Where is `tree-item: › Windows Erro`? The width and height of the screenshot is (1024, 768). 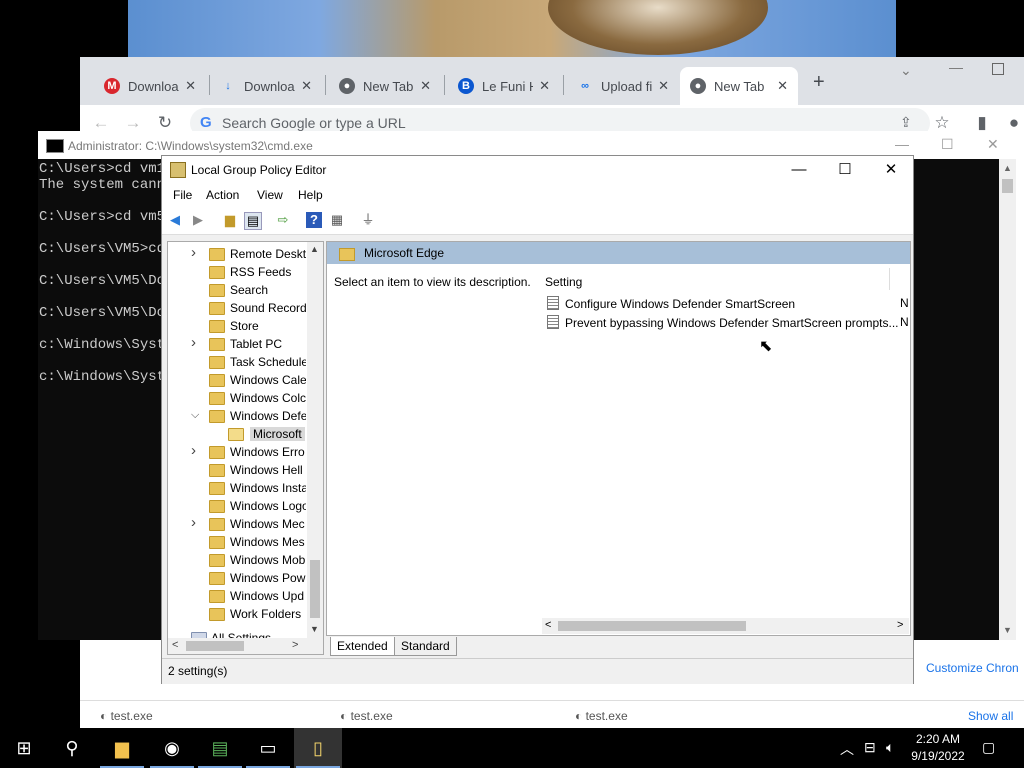 tree-item: › Windows Erro is located at coordinates (237, 452).